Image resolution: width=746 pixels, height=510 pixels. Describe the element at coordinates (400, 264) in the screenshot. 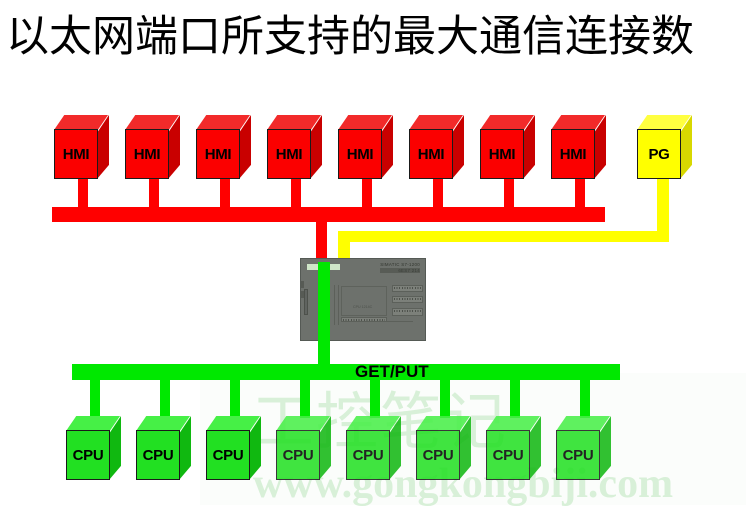

I see `plc-model-line1: SIMATIC S7-1200` at that location.